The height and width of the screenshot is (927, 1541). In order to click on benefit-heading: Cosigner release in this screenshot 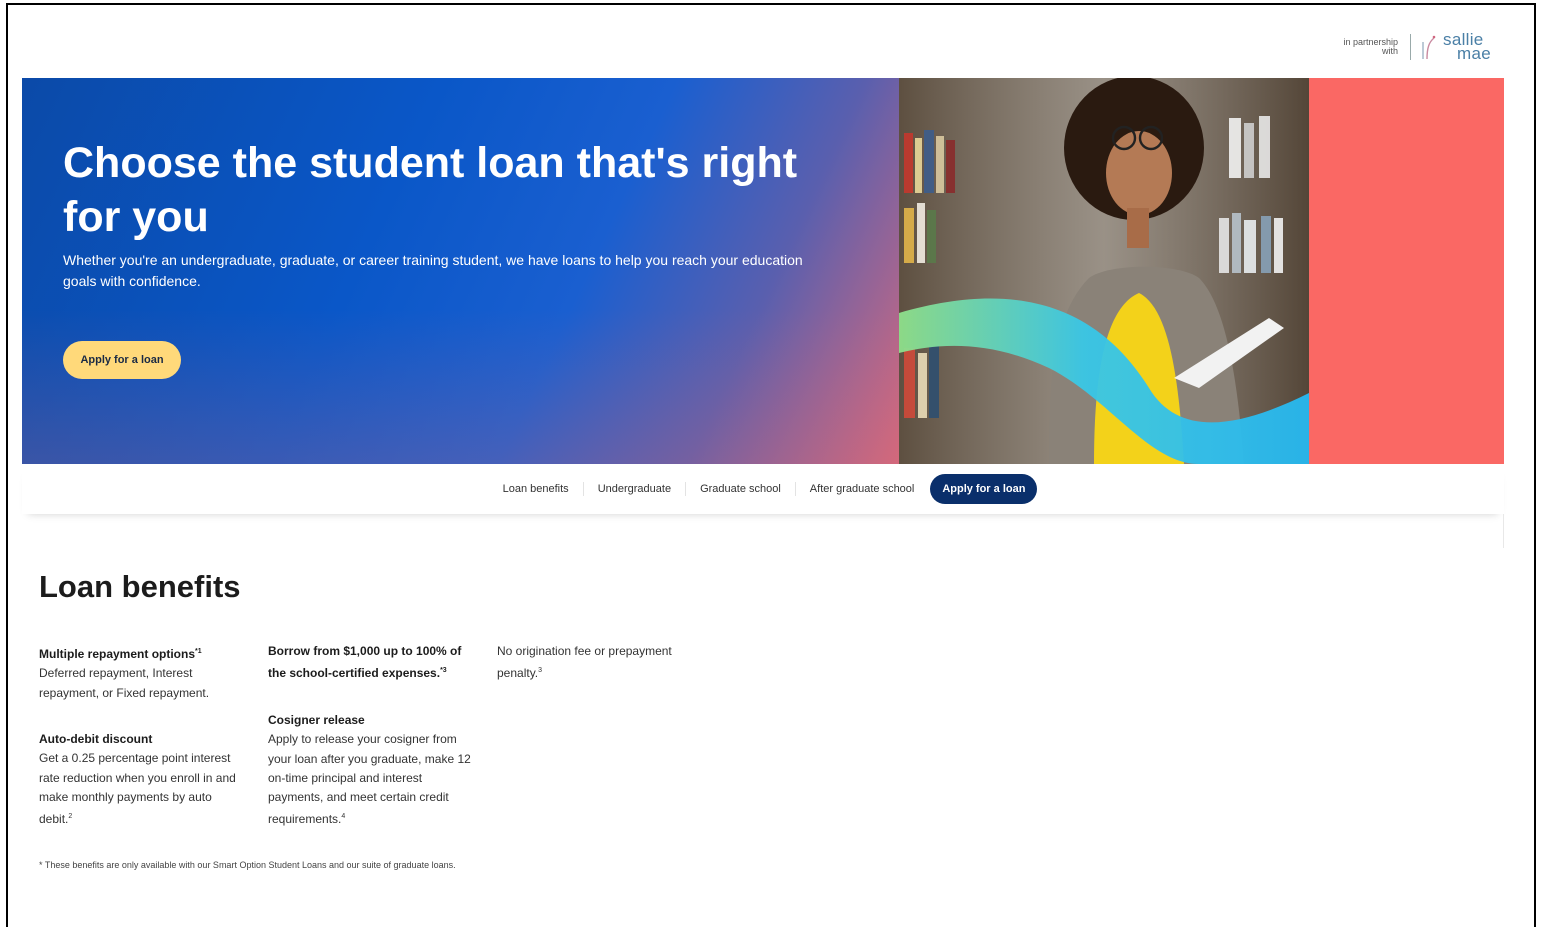, I will do `click(316, 720)`.